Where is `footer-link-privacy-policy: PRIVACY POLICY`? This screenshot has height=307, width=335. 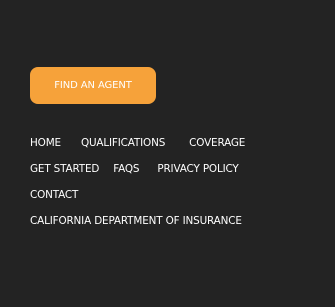
footer-link-privacy-policy: PRIVACY POLICY is located at coordinates (197, 169).